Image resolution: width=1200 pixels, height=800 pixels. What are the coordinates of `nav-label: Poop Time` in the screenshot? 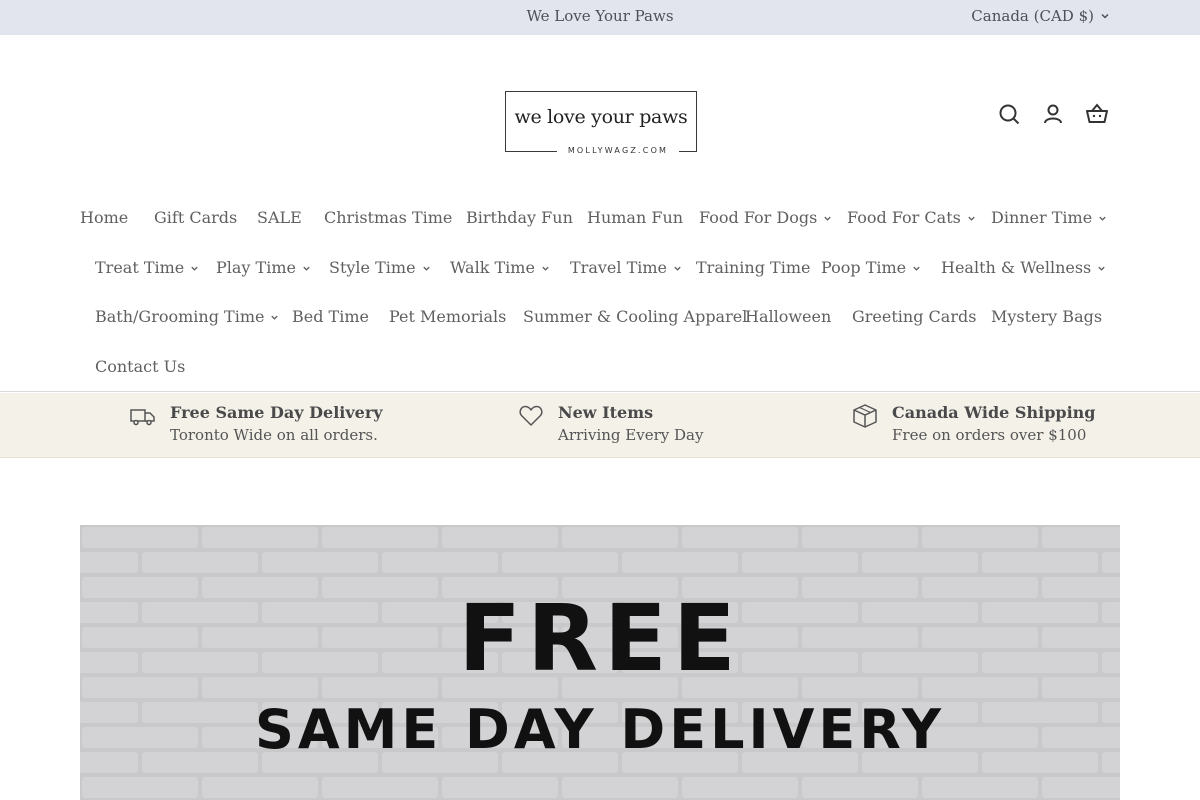 It's located at (864, 267).